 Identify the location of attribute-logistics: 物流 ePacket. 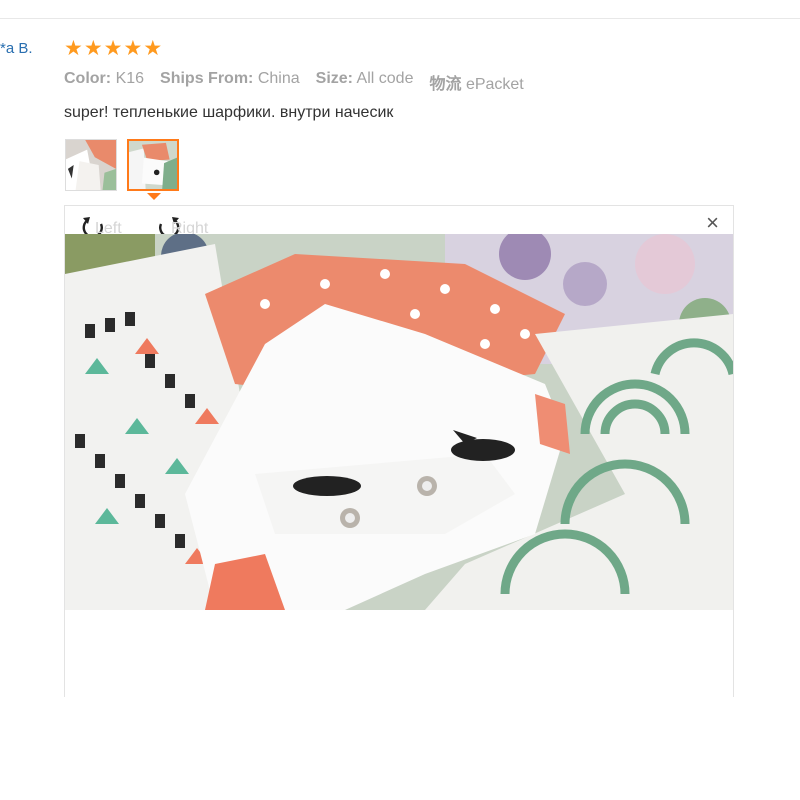
(476, 84).